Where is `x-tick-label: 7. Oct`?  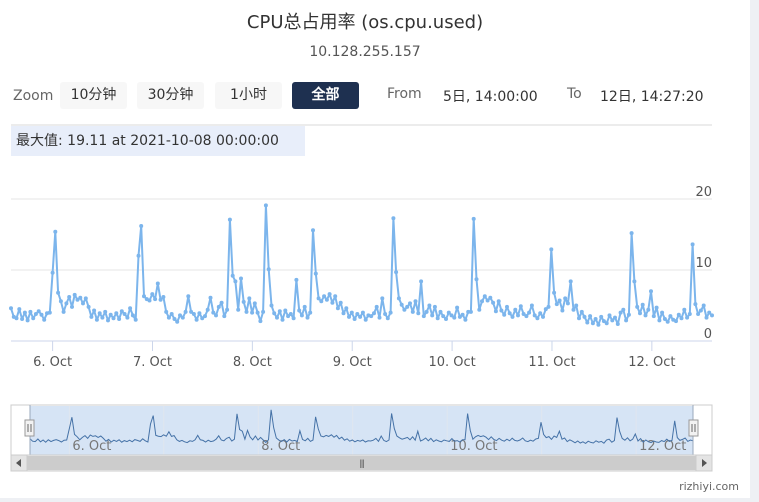
x-tick-label: 7. Oct is located at coordinates (152, 362).